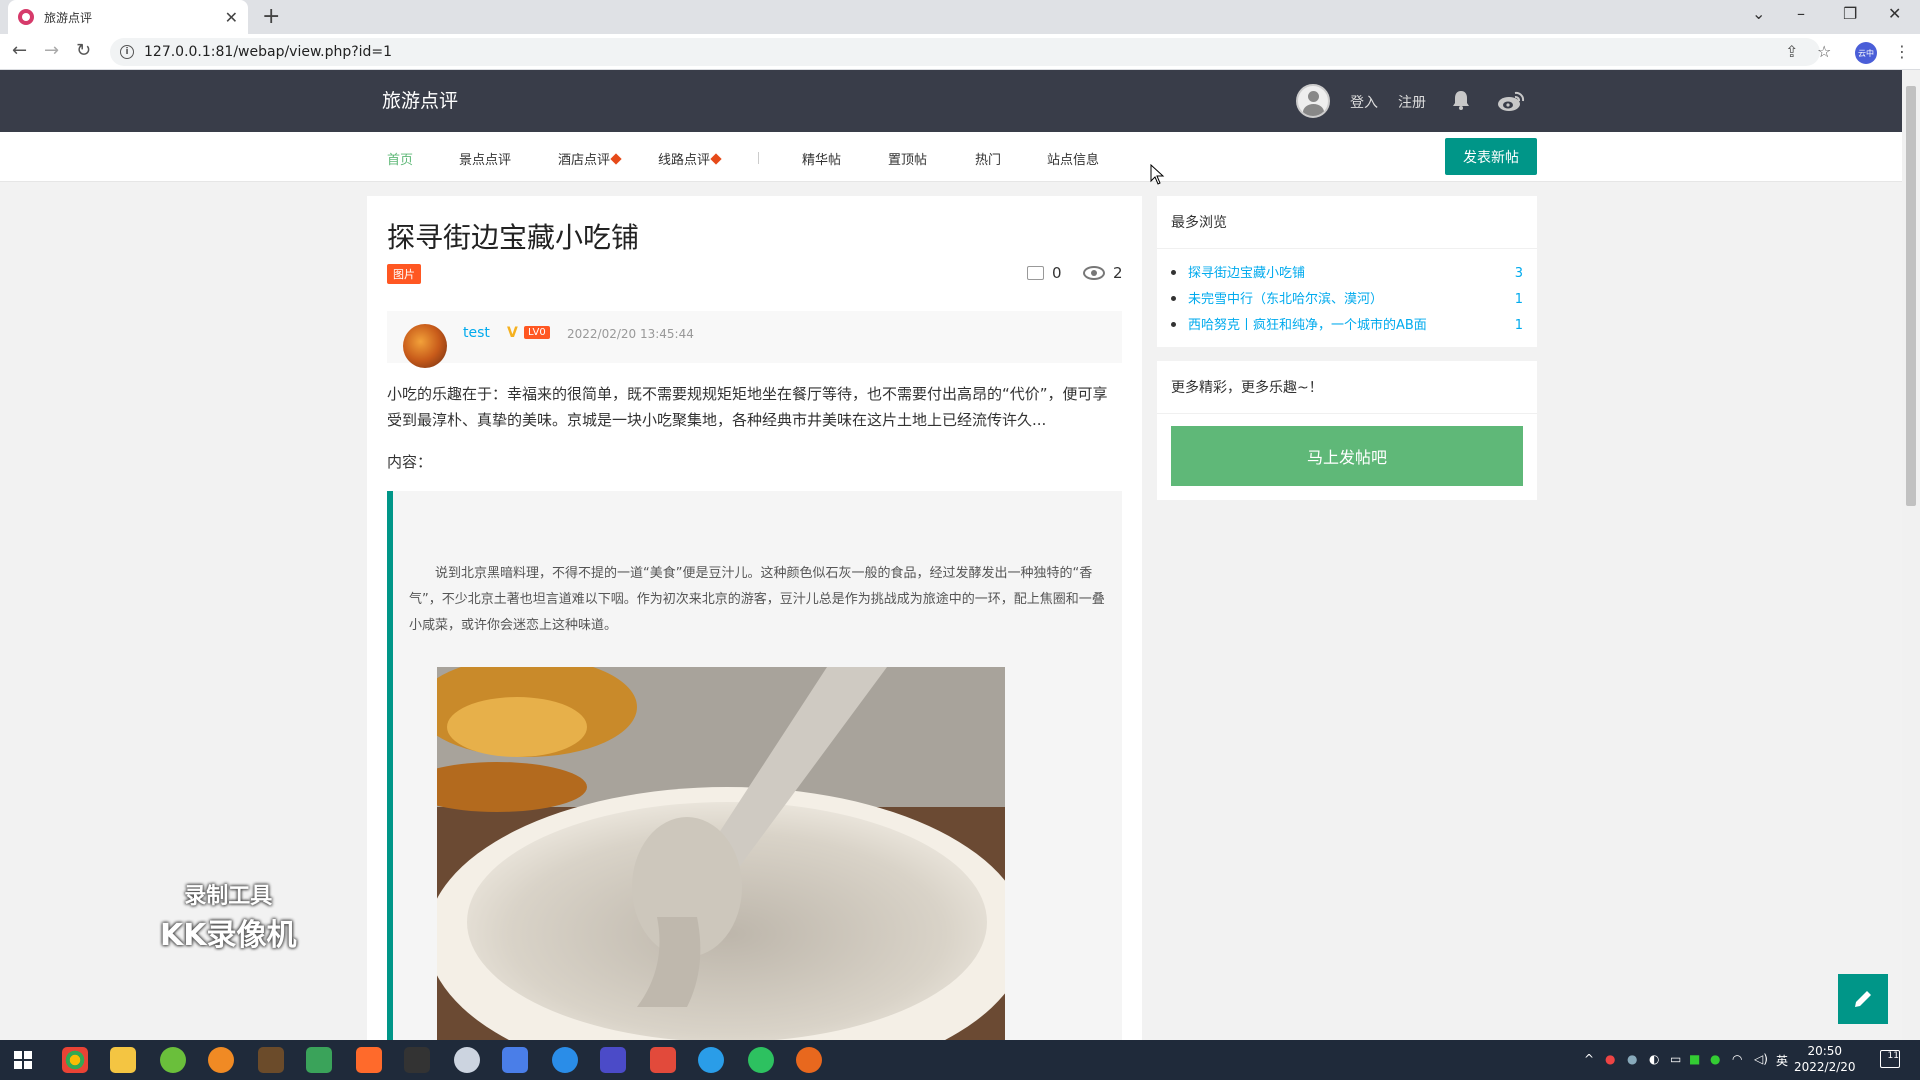  I want to click on search-app-icon, so click(221, 1060).